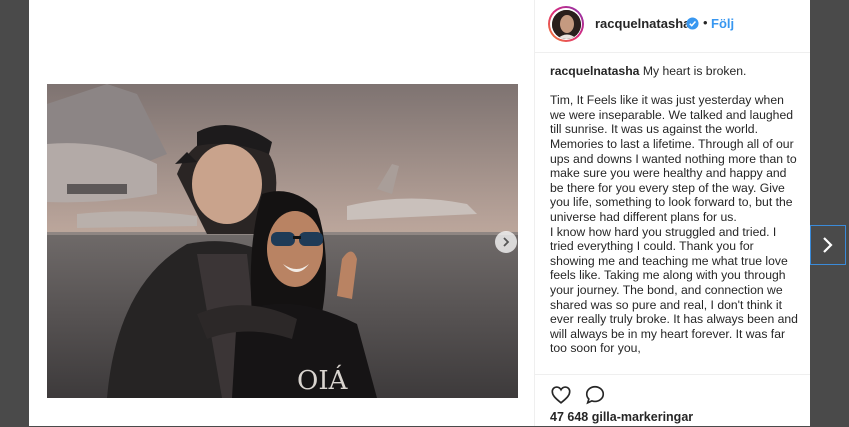 The width and height of the screenshot is (849, 427). I want to click on username-link: racquelnatasha, so click(642, 23).